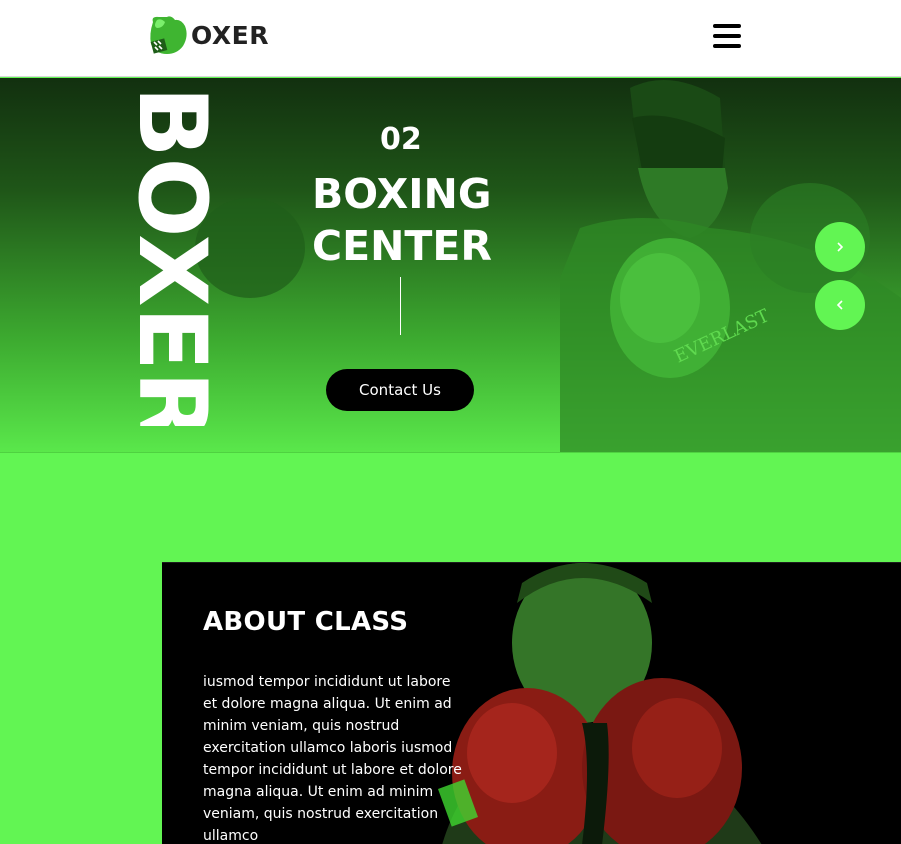 The image size is (901, 844). What do you see at coordinates (400, 390) in the screenshot?
I see `contact-us-button: Contact Us` at bounding box center [400, 390].